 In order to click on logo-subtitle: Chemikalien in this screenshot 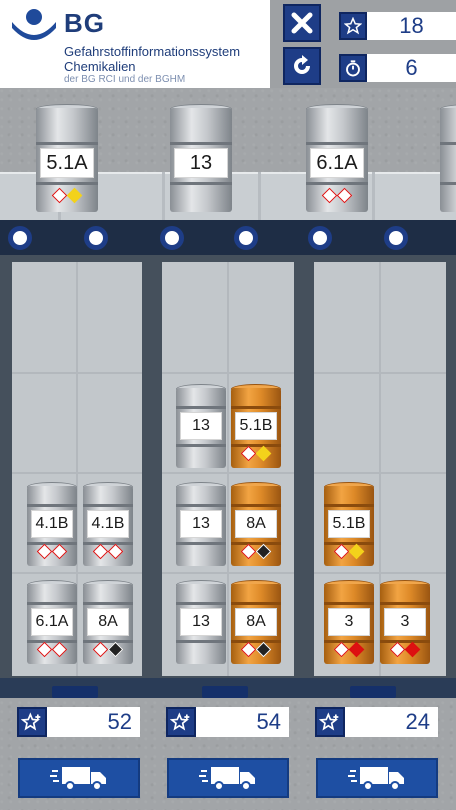, I will do `click(100, 66)`.